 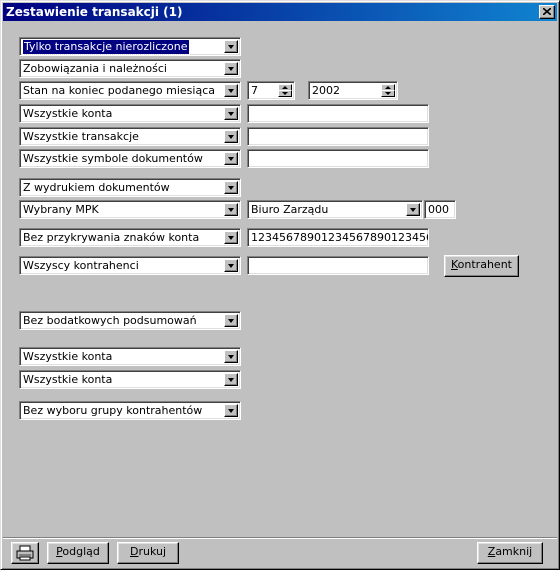 I want to click on preview-button: Podgląd, so click(x=78, y=553).